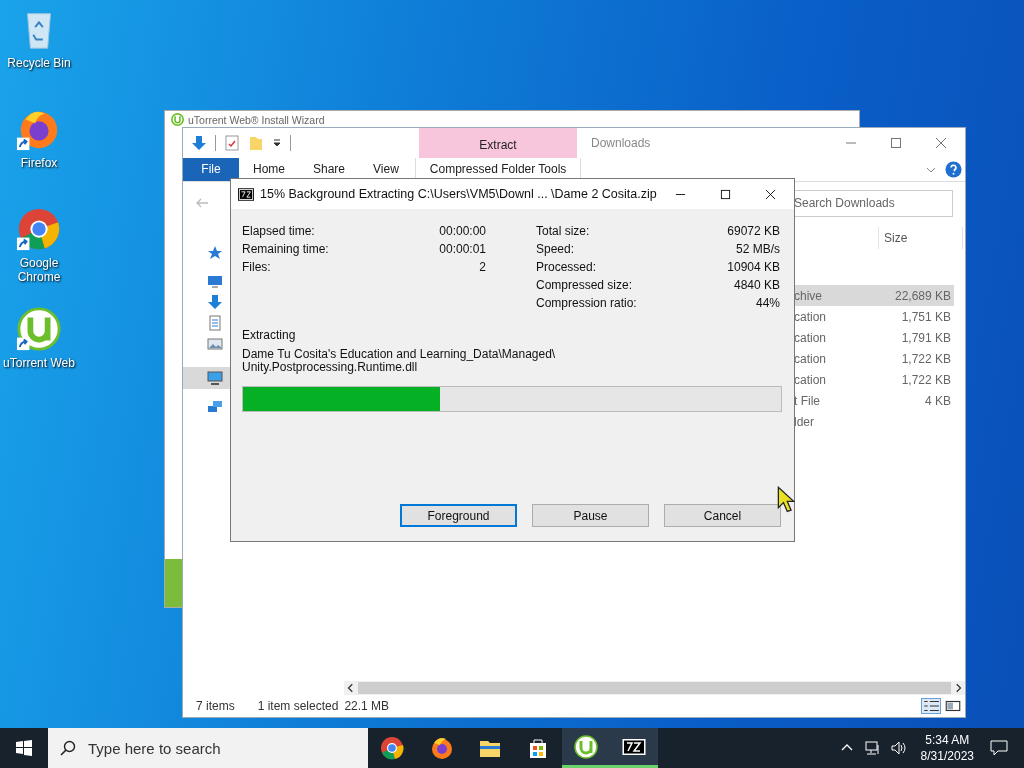 The width and height of the screenshot is (1024, 768). I want to click on selection-info: 1 item selected, so click(298, 706).